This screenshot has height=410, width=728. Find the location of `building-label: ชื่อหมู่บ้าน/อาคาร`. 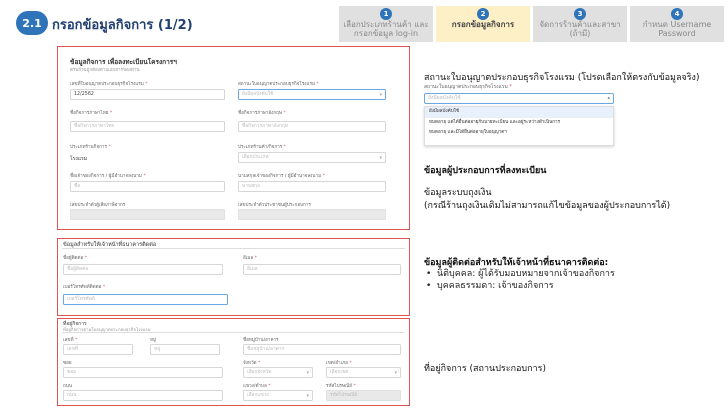

building-label: ชื่อหมู่บ้าน/อาคาร is located at coordinates (261, 340).